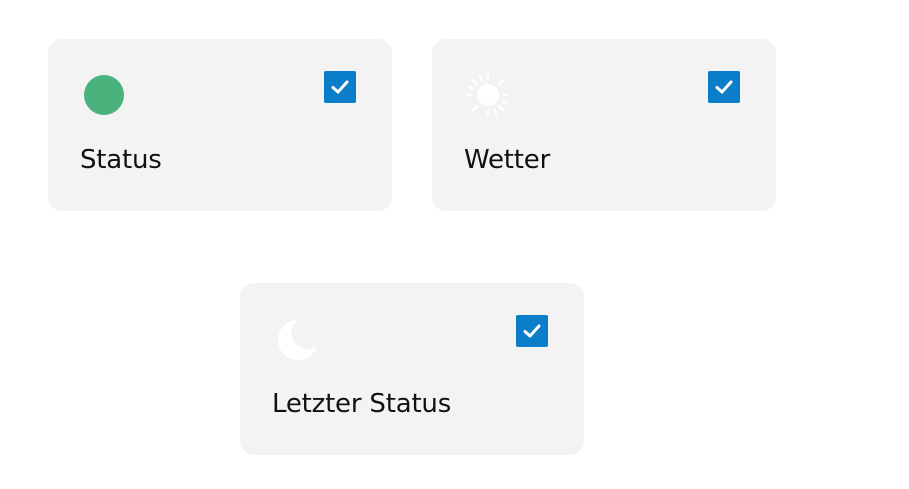 The height and width of the screenshot is (489, 909). Describe the element at coordinates (220, 125) in the screenshot. I see `card-status: Status` at that location.